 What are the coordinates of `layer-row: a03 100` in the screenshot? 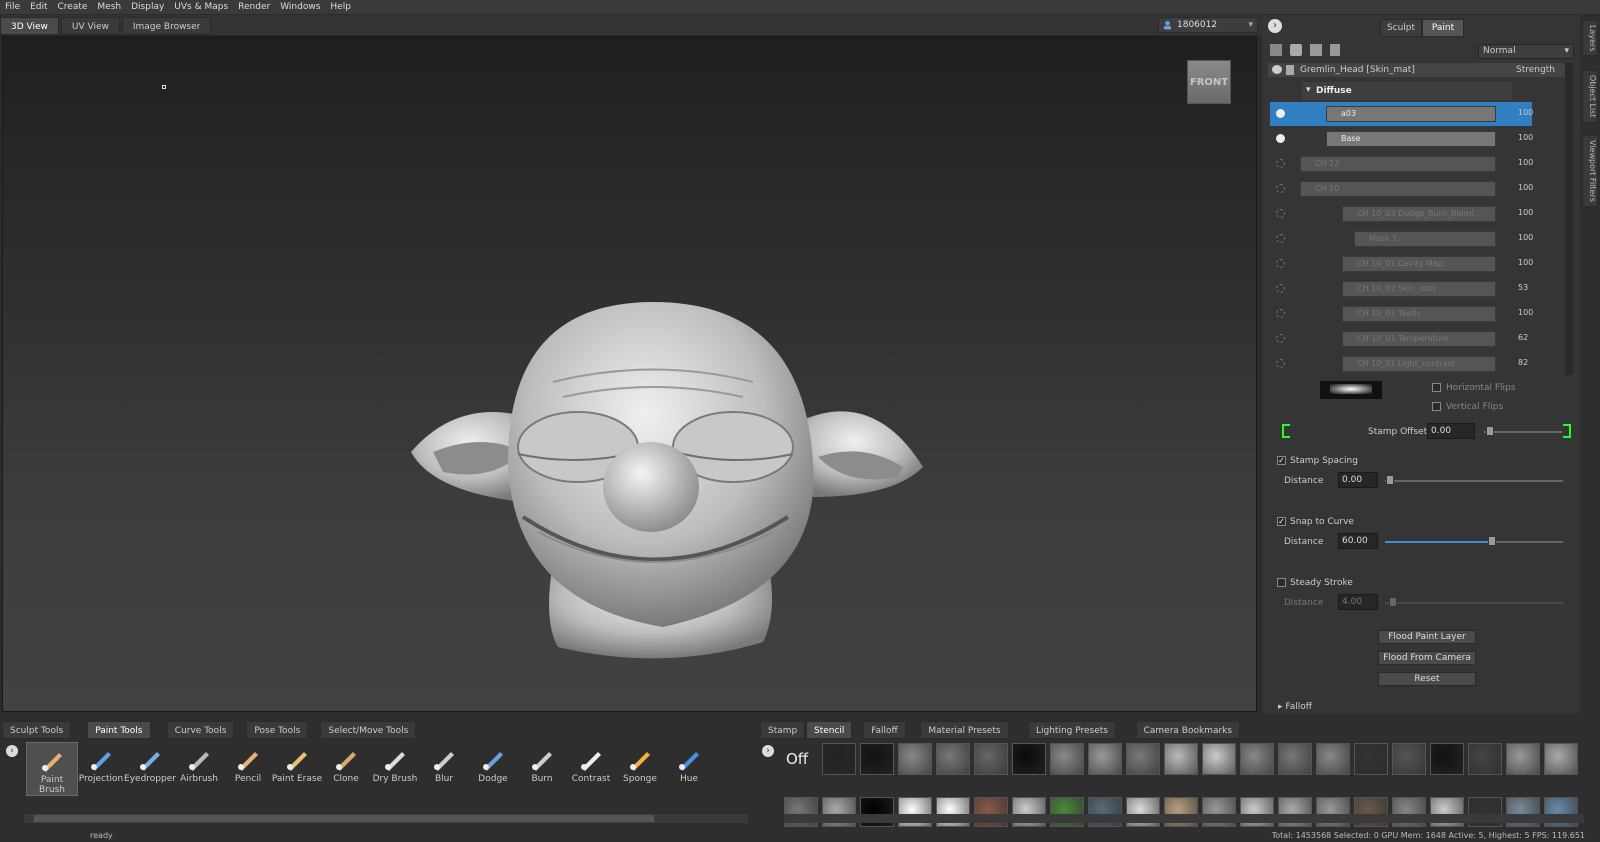 It's located at (1401, 114).